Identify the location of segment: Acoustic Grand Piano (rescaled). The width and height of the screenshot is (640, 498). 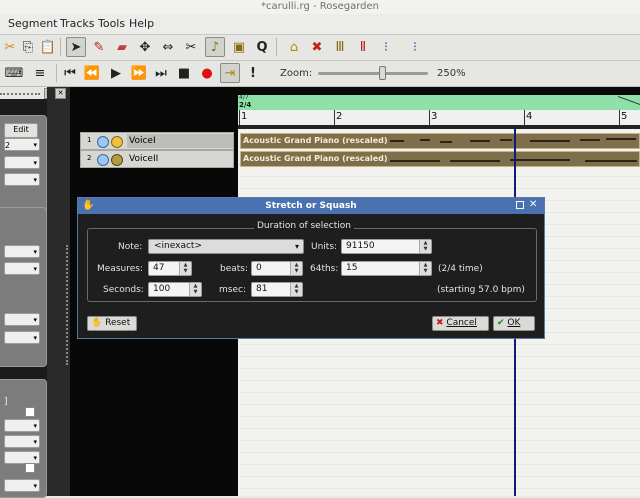
(440, 159).